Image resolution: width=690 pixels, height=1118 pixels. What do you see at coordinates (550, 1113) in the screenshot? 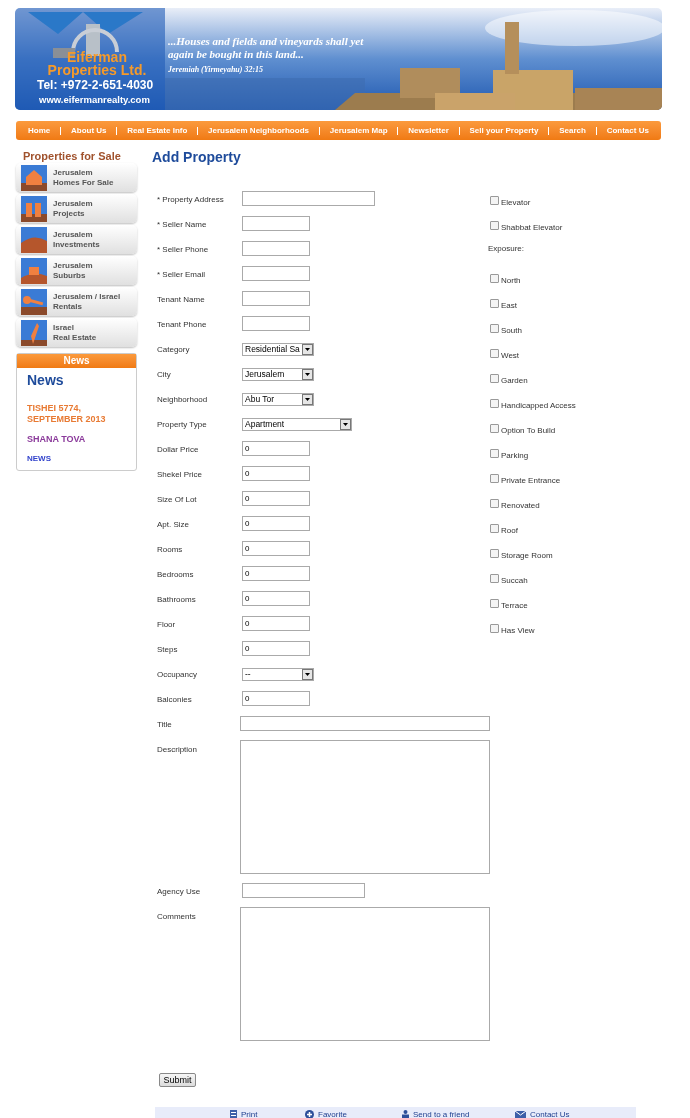
I see `footer-link: Contact Us` at bounding box center [550, 1113].